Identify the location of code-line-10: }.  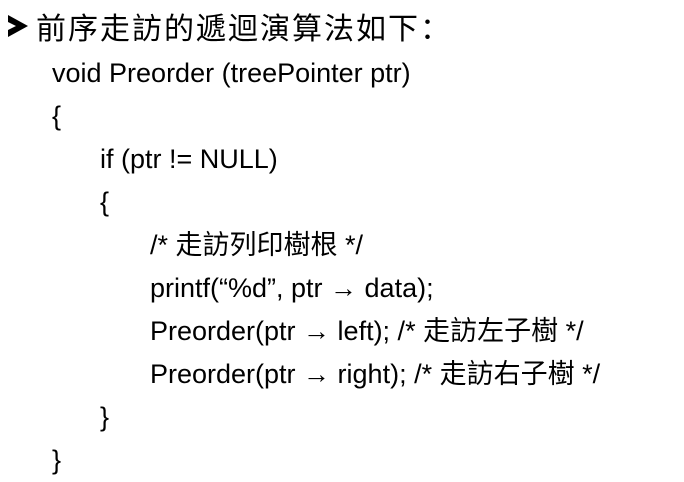
(342, 460).